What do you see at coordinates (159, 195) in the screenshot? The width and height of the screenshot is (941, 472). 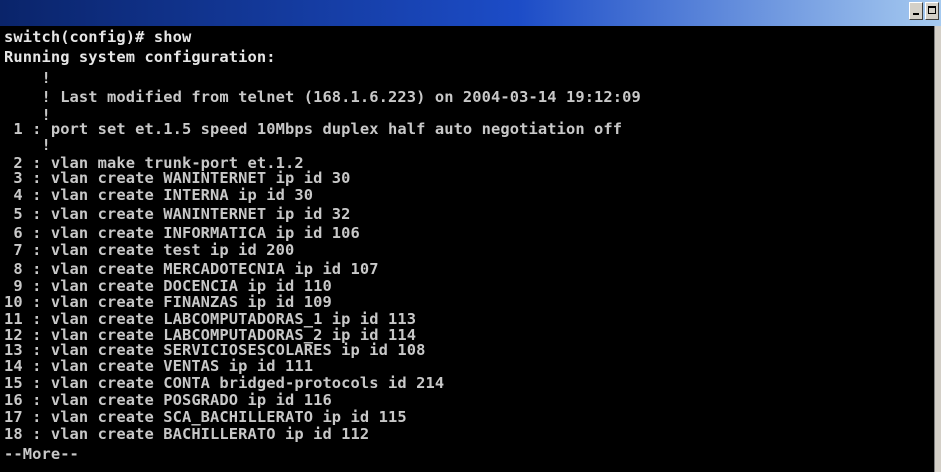 I see `config-line: 4 : vlan create INTERNA ip id 30` at bounding box center [159, 195].